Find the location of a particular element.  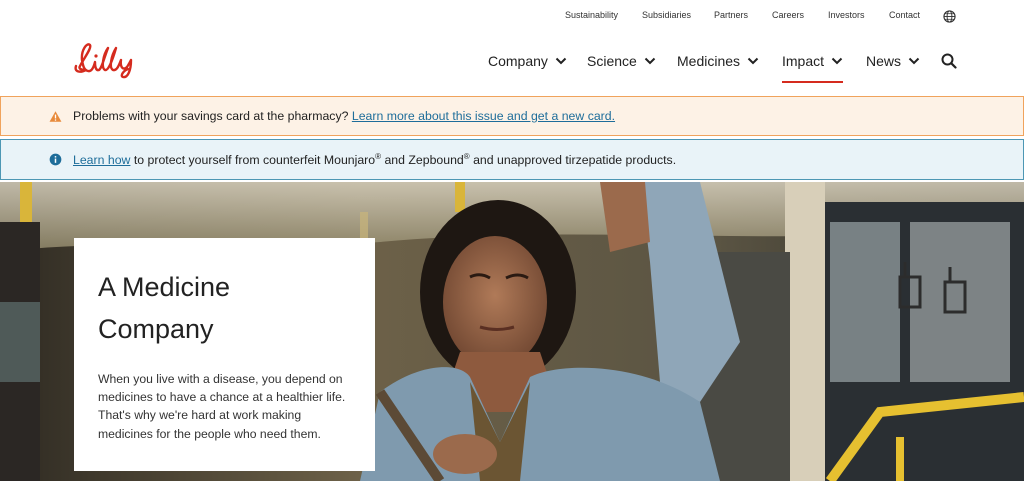

nav-item-medicines: Medicines is located at coordinates (718, 61).